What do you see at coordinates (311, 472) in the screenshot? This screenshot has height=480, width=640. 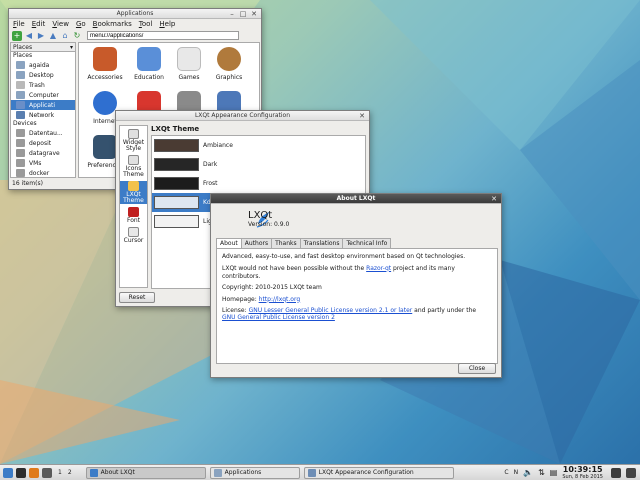 I see `appearance-icon` at bounding box center [311, 472].